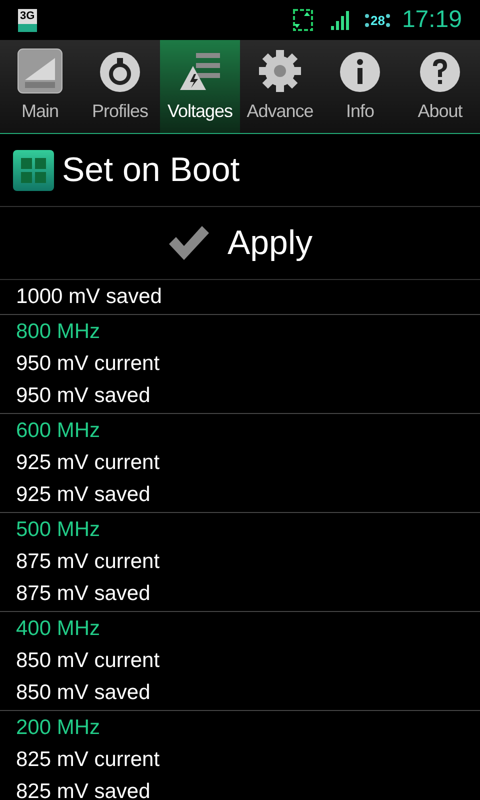  Describe the element at coordinates (83, 789) in the screenshot. I see `saved-voltage: 825 mV saved` at that location.